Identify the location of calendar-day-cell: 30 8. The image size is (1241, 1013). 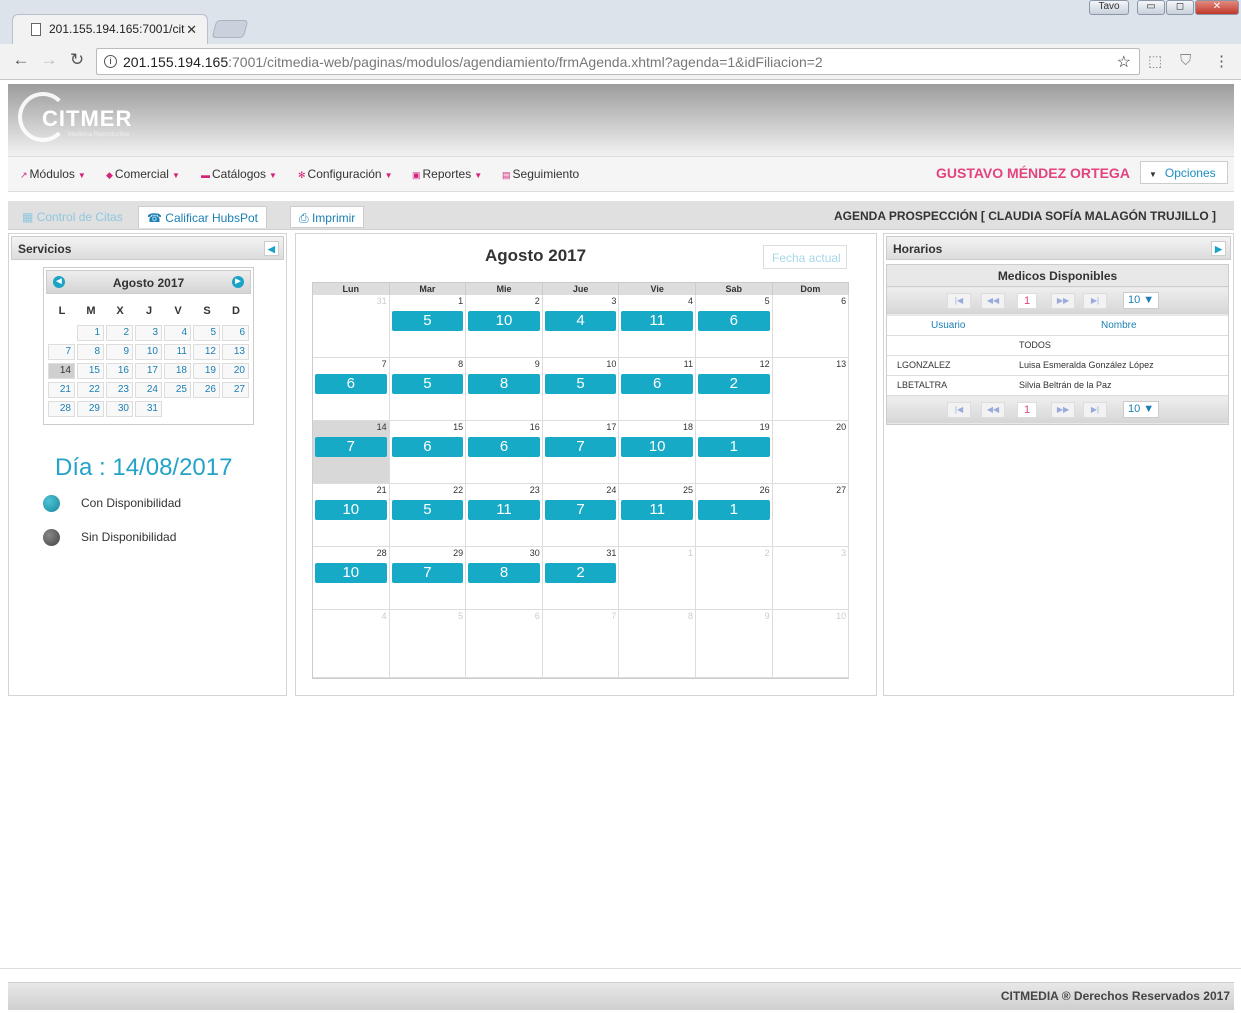
(504, 578).